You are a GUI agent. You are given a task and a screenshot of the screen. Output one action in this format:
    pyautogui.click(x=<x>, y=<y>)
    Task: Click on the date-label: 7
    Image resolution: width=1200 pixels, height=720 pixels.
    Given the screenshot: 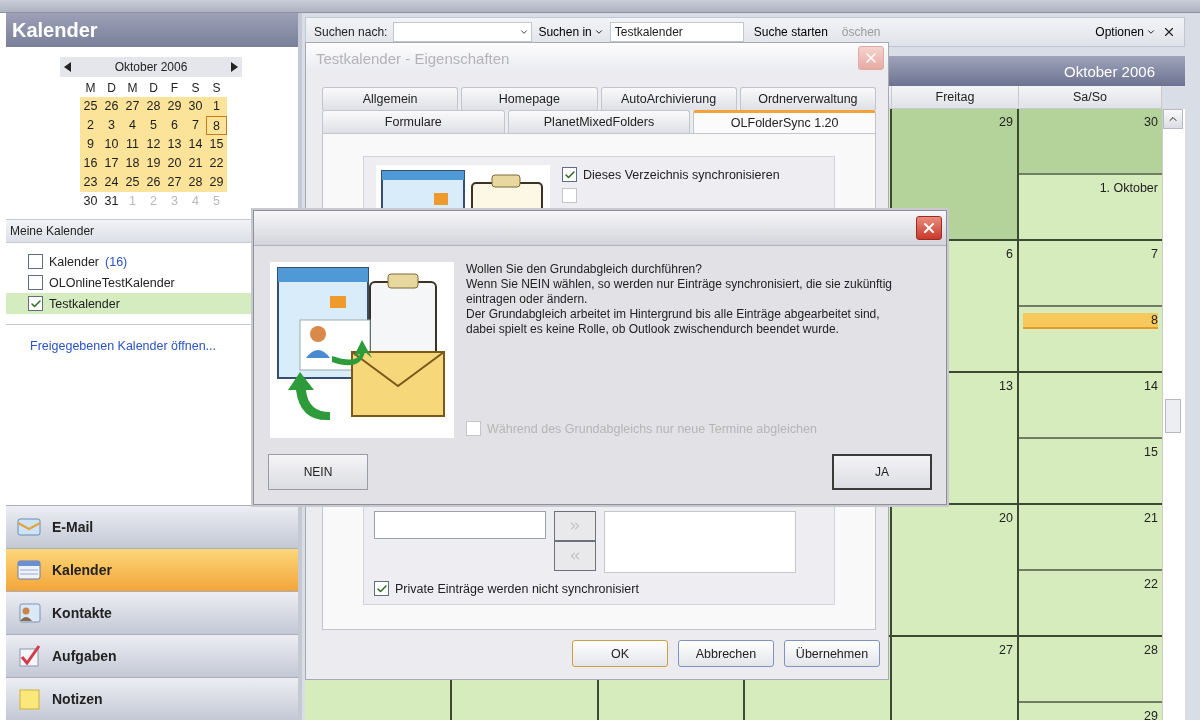 What is the action you would take?
    pyautogui.click(x=1154, y=254)
    